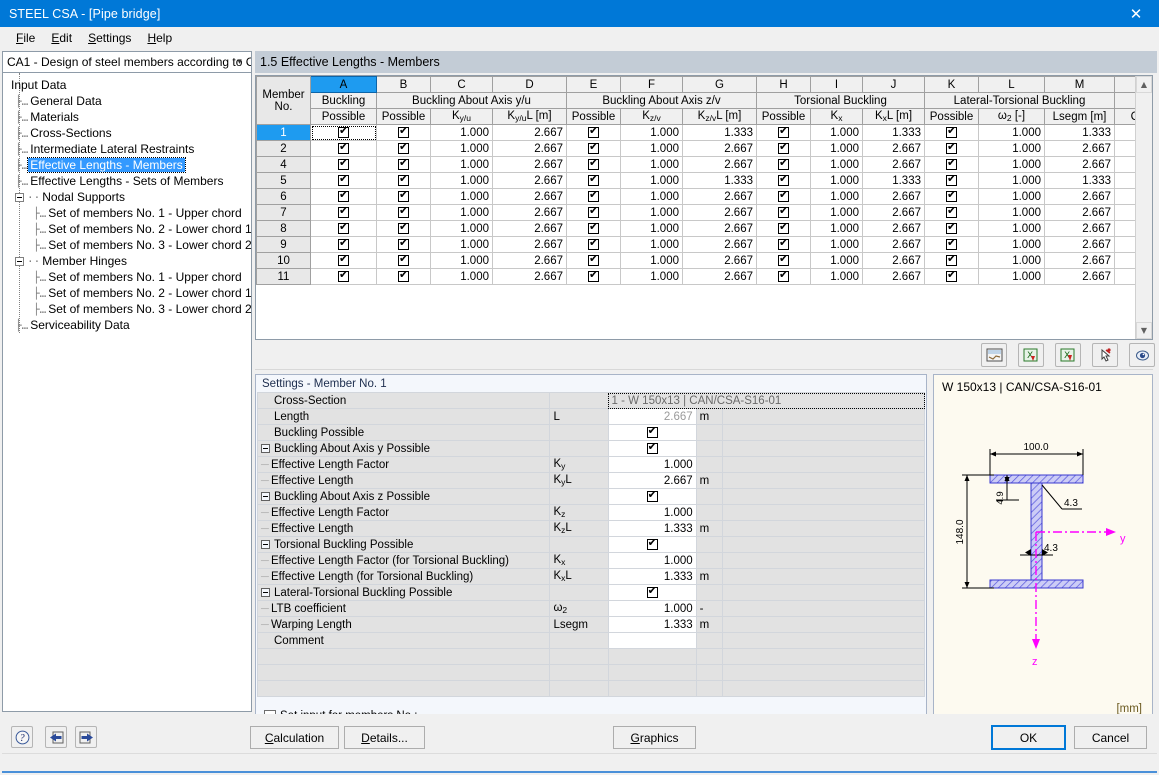 The height and width of the screenshot is (775, 1159). I want to click on menu-file: File, so click(25, 38).